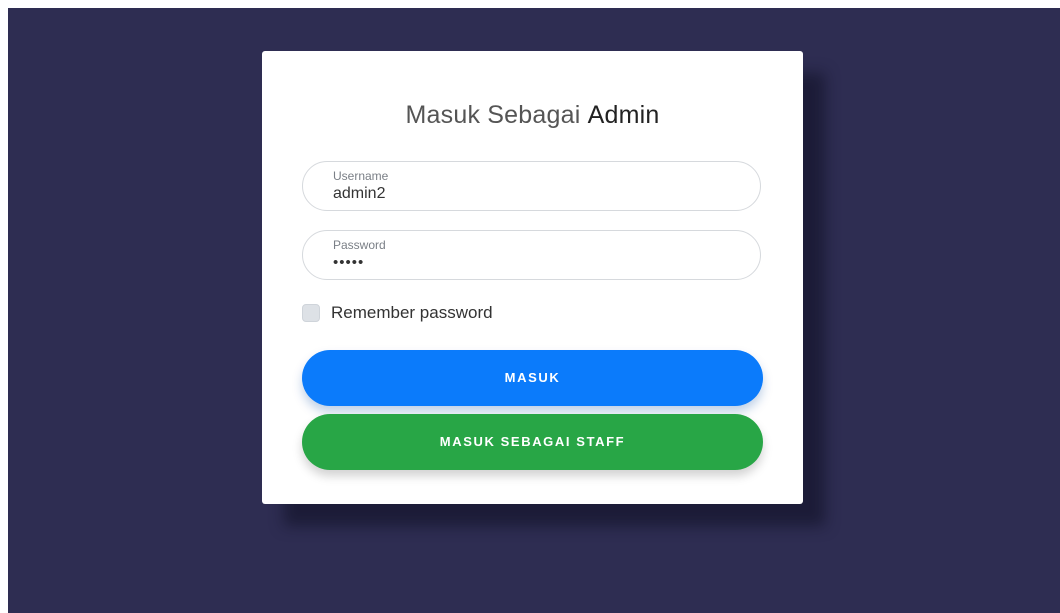  I want to click on login-title-prefix: Masuk Sebagai, so click(493, 115).